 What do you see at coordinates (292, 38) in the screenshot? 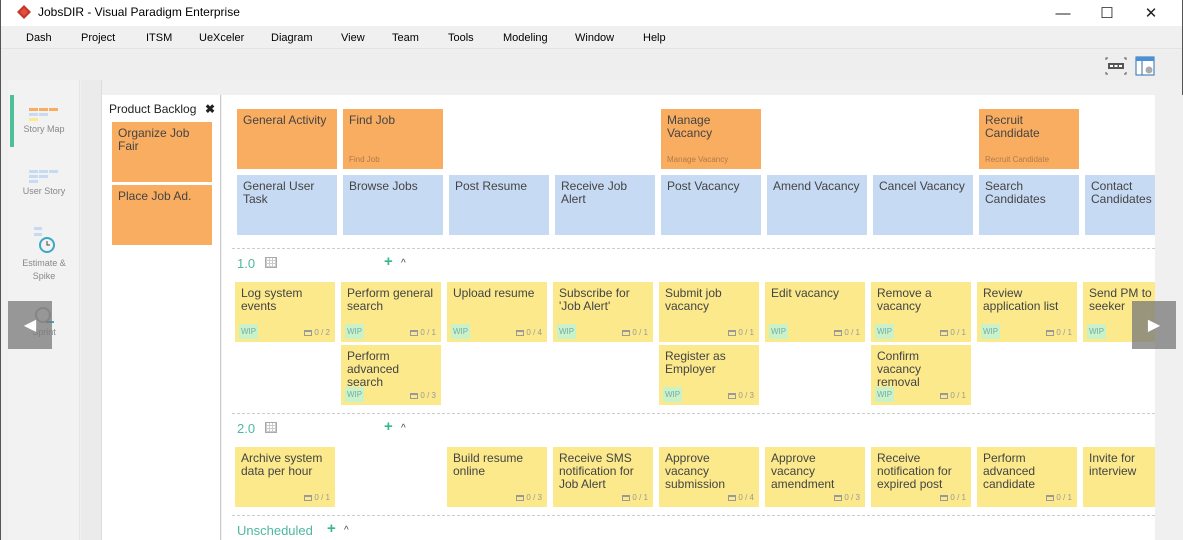
I see `menu-diagram: Diagram` at bounding box center [292, 38].